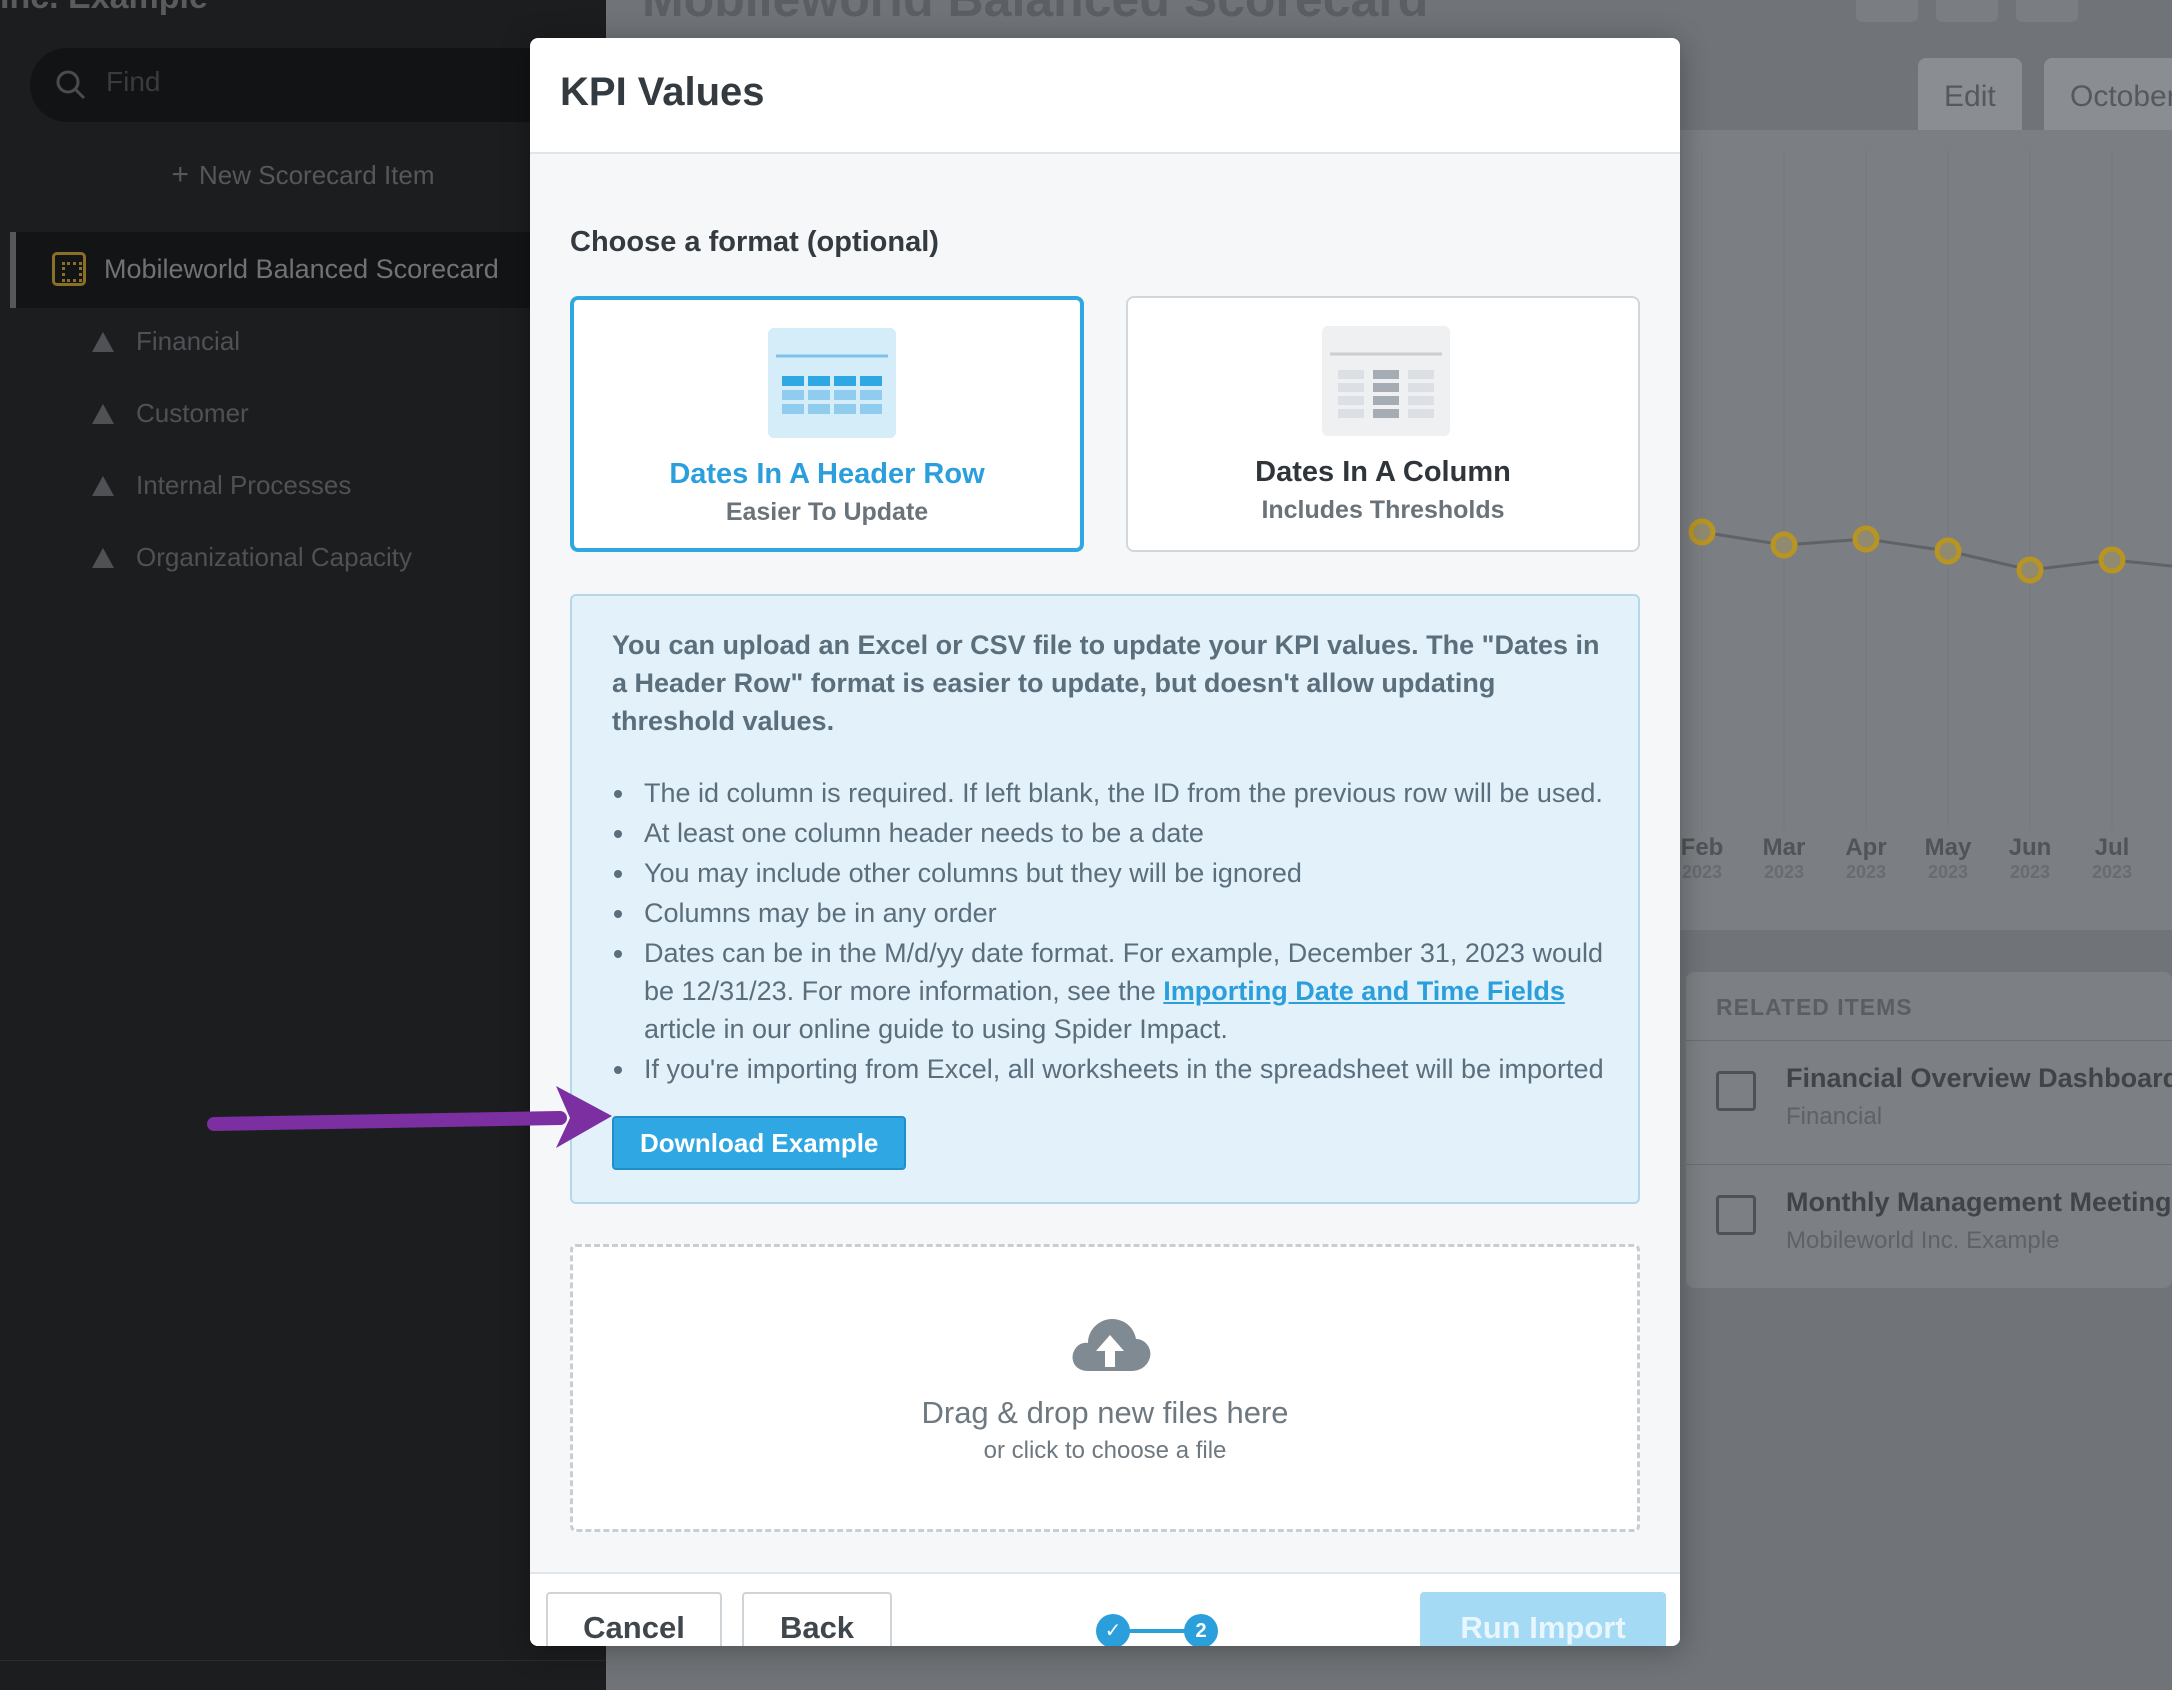 The image size is (2172, 1690). Describe the element at coordinates (1834, 1116) in the screenshot. I see `related-item-subtitle: Financial` at that location.